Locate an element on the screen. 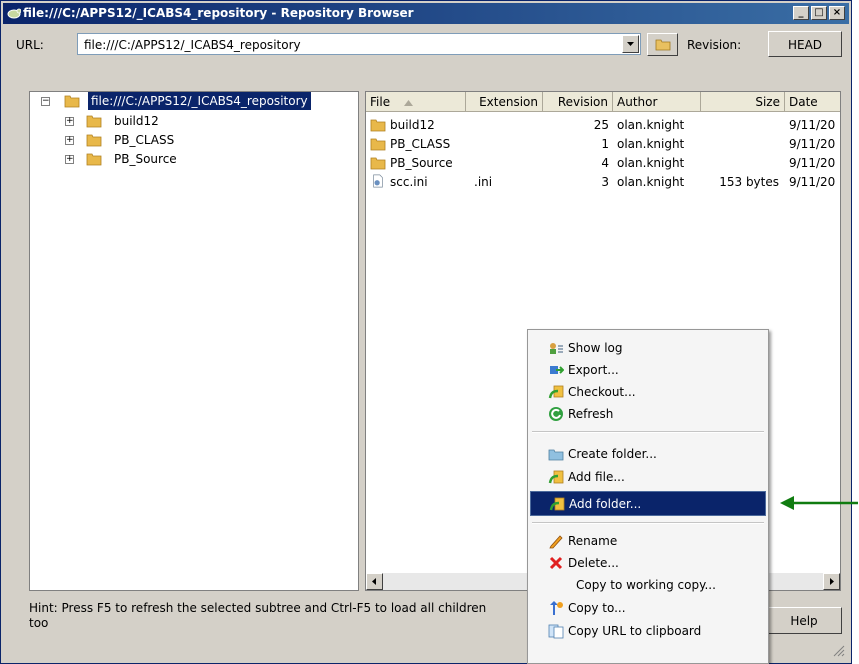  menu-item-refresh: Refresh is located at coordinates (648, 414).